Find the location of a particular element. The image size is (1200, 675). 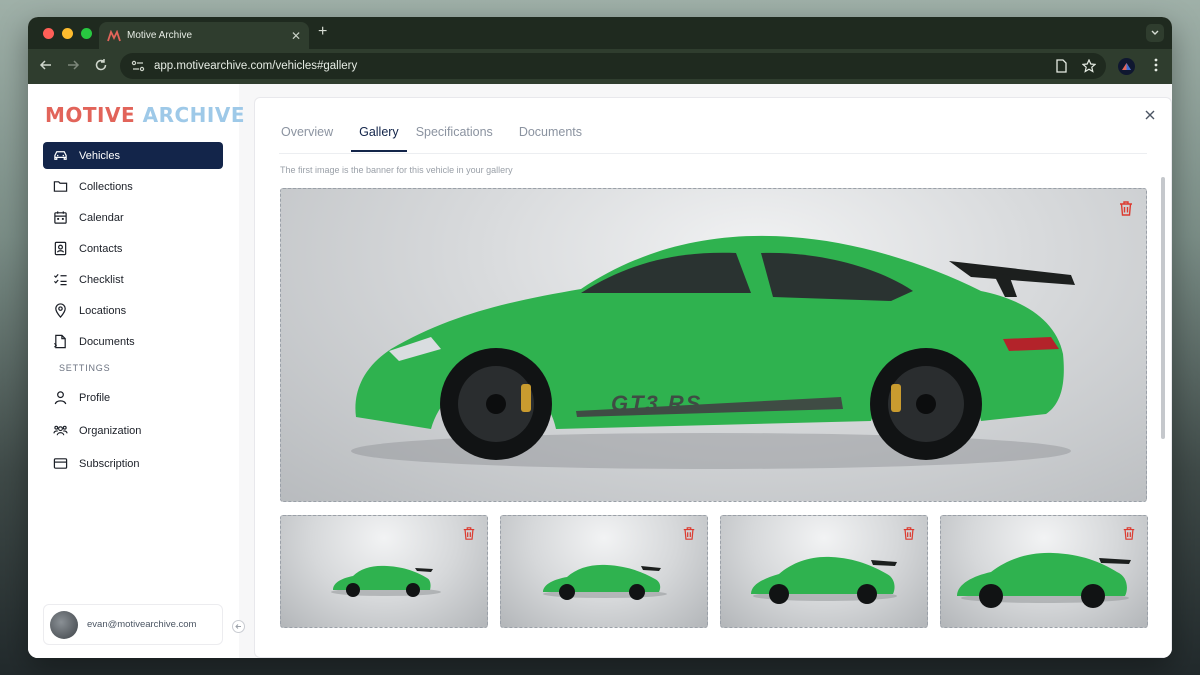

sidebar-item-contacts: Contacts is located at coordinates (133, 248).